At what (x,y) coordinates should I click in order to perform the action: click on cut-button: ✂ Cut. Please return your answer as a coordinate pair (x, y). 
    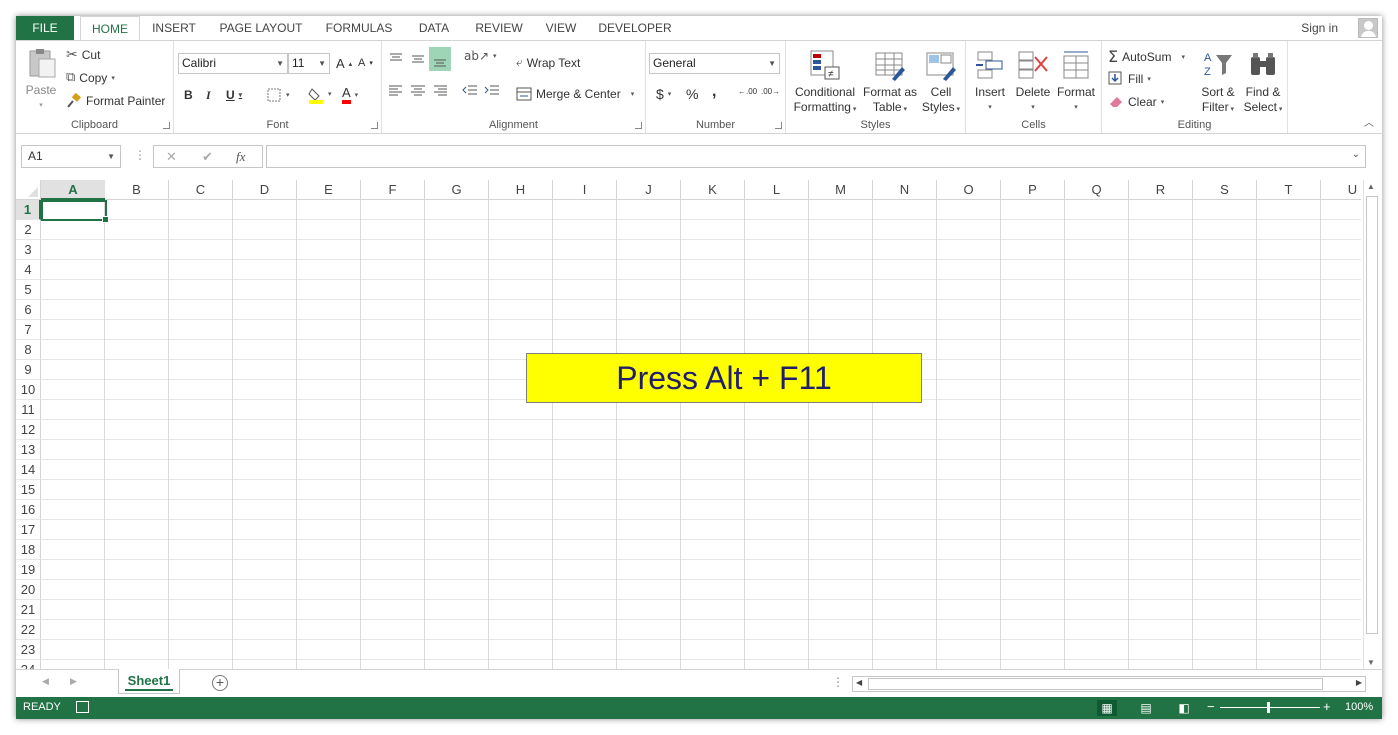
    Looking at the image, I should click on (83, 55).